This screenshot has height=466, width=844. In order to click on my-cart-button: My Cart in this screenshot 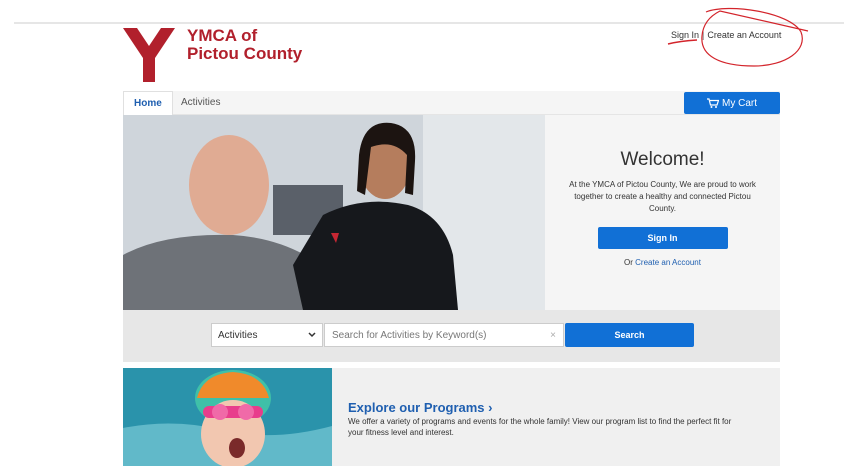, I will do `click(732, 103)`.